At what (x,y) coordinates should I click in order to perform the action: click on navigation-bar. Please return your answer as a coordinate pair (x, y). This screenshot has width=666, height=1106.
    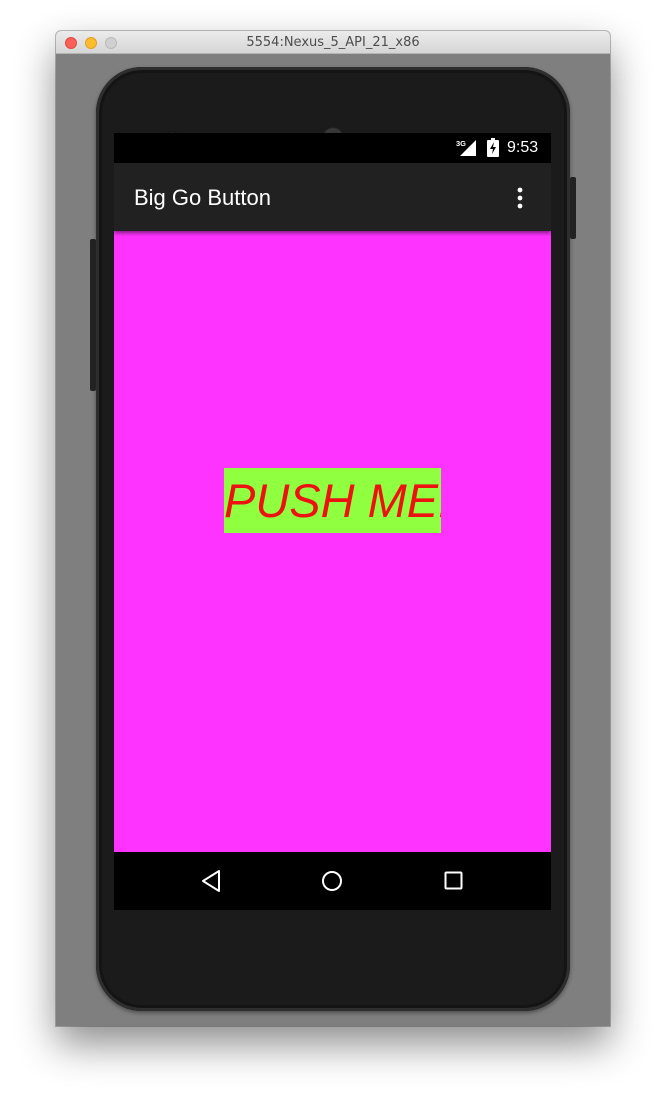
    Looking at the image, I should click on (332, 881).